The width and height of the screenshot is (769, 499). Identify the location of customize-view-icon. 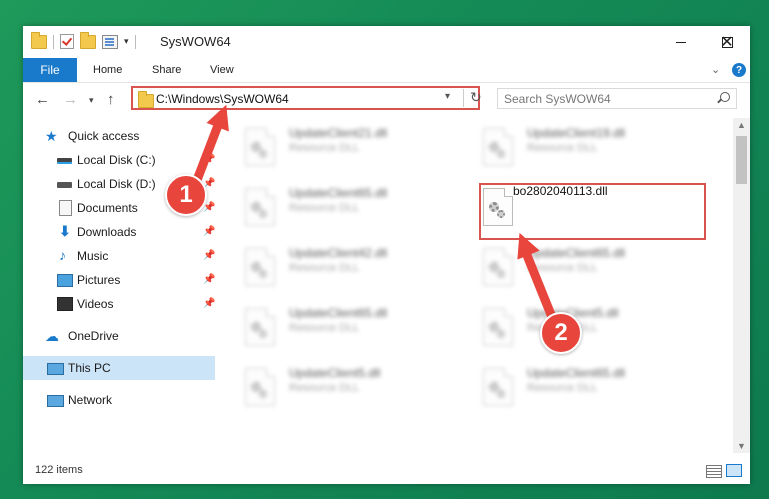
(110, 41).